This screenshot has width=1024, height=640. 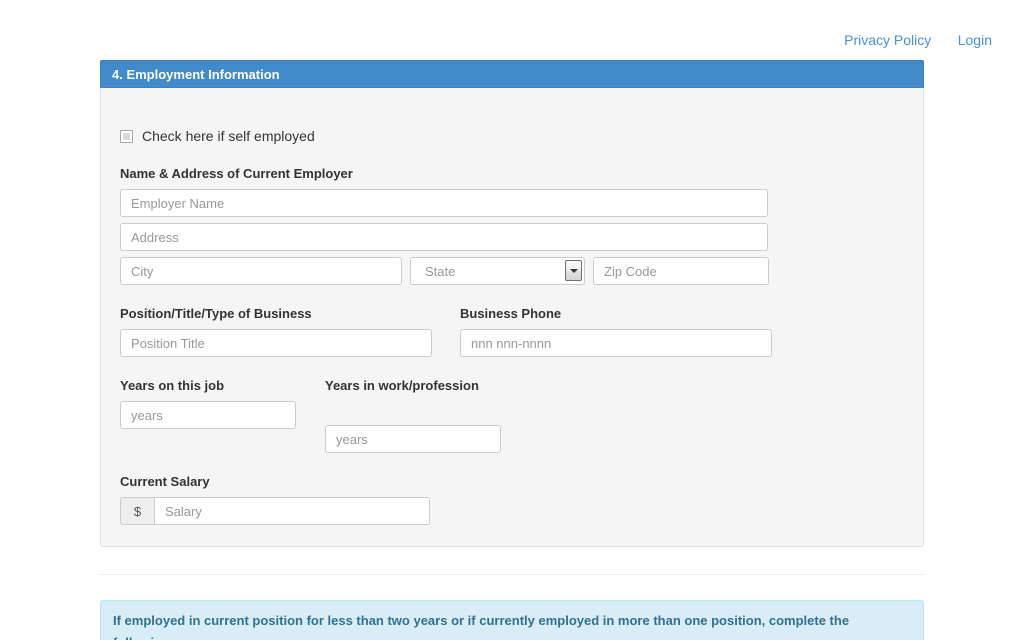 I want to click on business-phone-label: Business Phone, so click(x=511, y=313).